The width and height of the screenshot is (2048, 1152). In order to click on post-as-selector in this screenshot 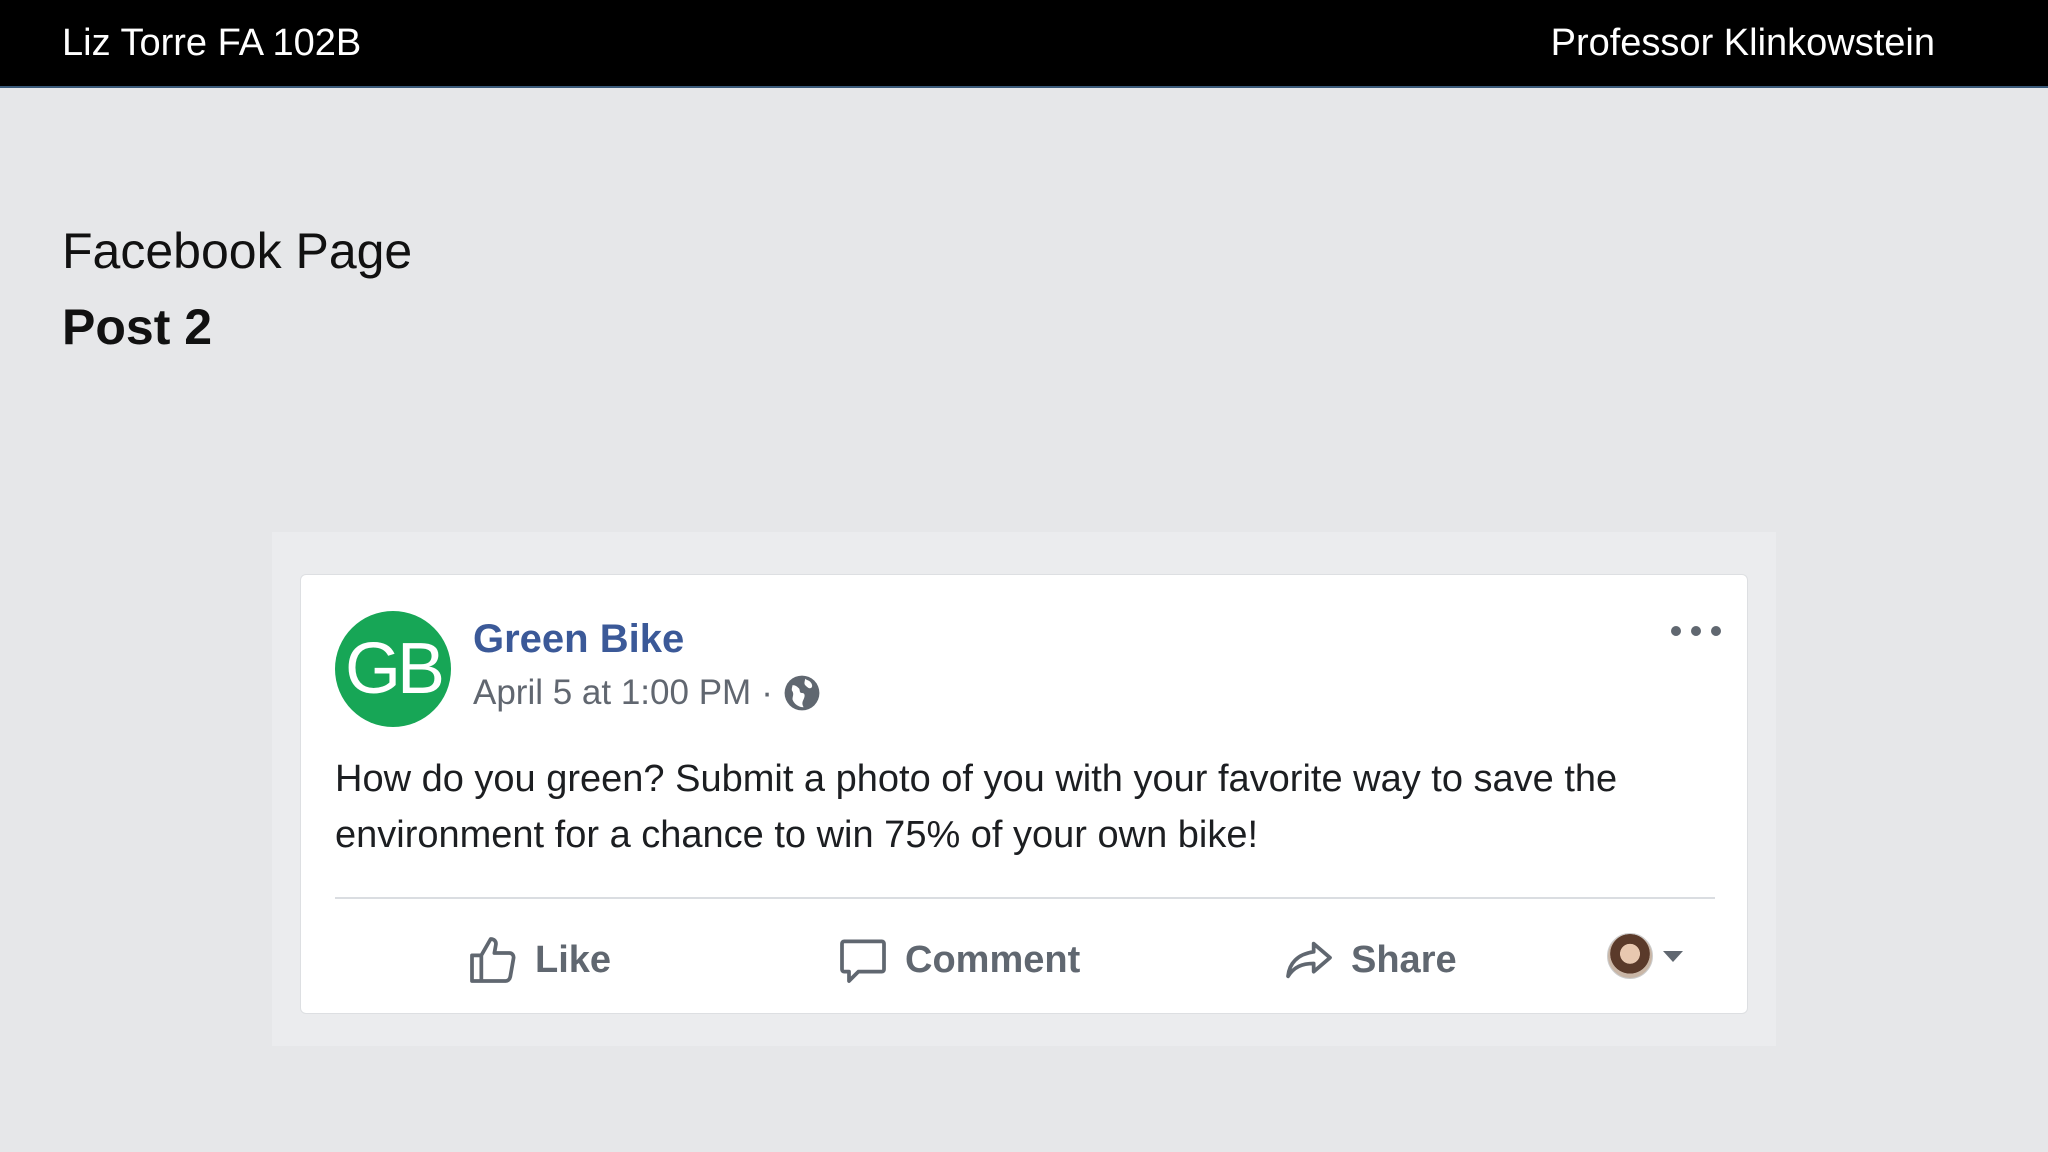, I will do `click(1645, 956)`.